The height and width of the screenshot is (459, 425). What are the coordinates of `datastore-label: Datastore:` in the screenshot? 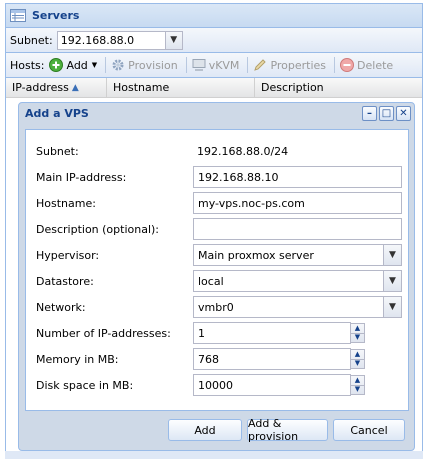 It's located at (65, 281).